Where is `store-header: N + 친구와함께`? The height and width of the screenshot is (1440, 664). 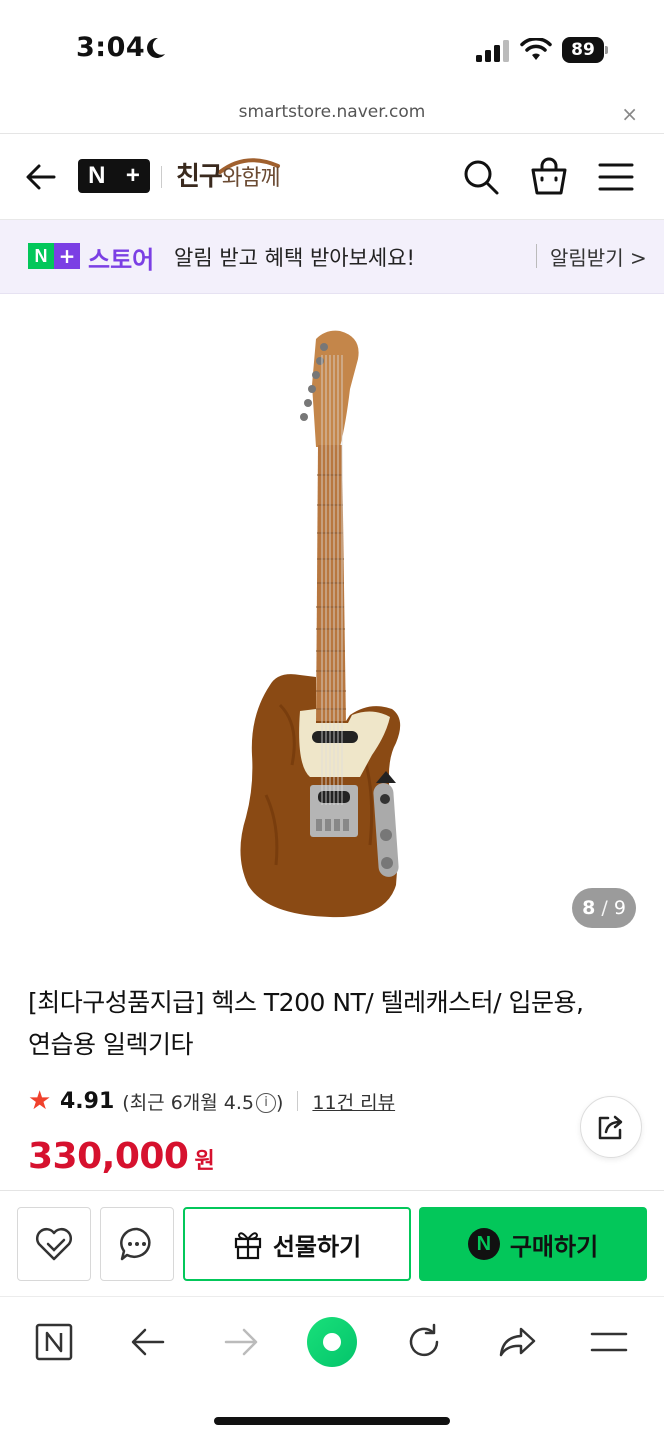 store-header: N + 친구와함께 is located at coordinates (332, 177).